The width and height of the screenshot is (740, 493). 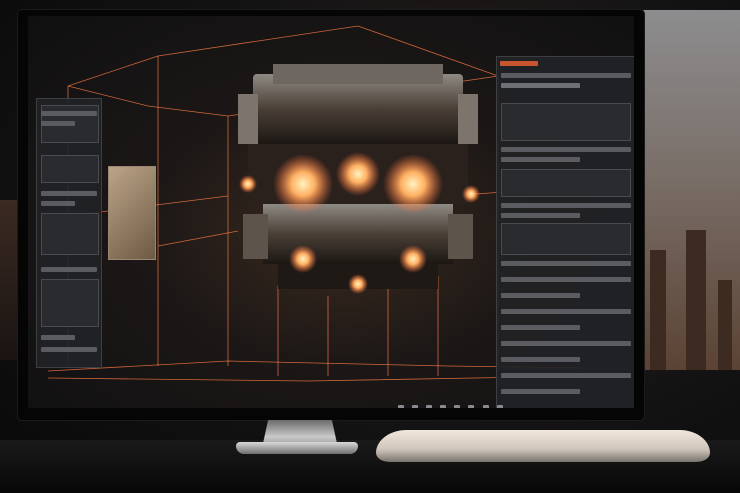 What do you see at coordinates (457, 406) in the screenshot?
I see `scale-icon` at bounding box center [457, 406].